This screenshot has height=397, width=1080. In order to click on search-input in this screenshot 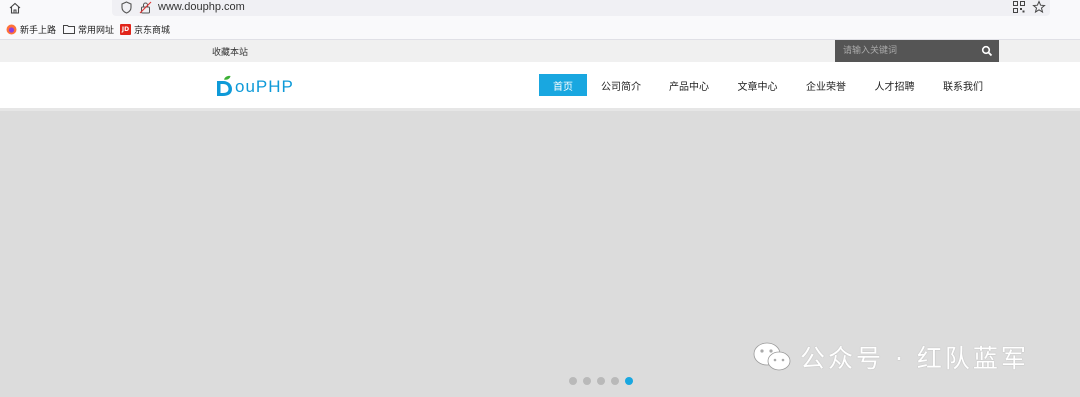, I will do `click(905, 51)`.